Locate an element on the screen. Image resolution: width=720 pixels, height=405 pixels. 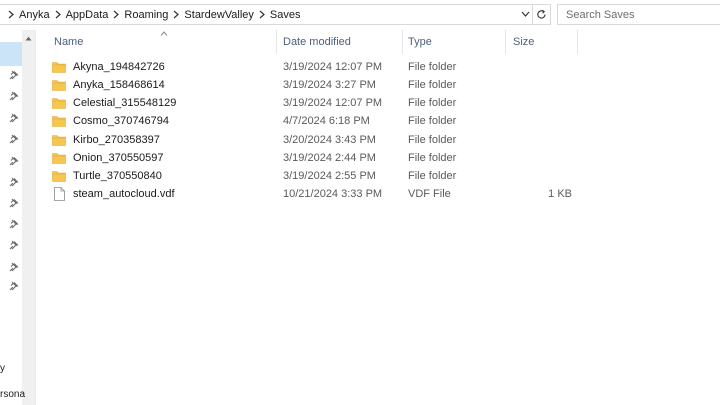
column-type: Type is located at coordinates (452, 42).